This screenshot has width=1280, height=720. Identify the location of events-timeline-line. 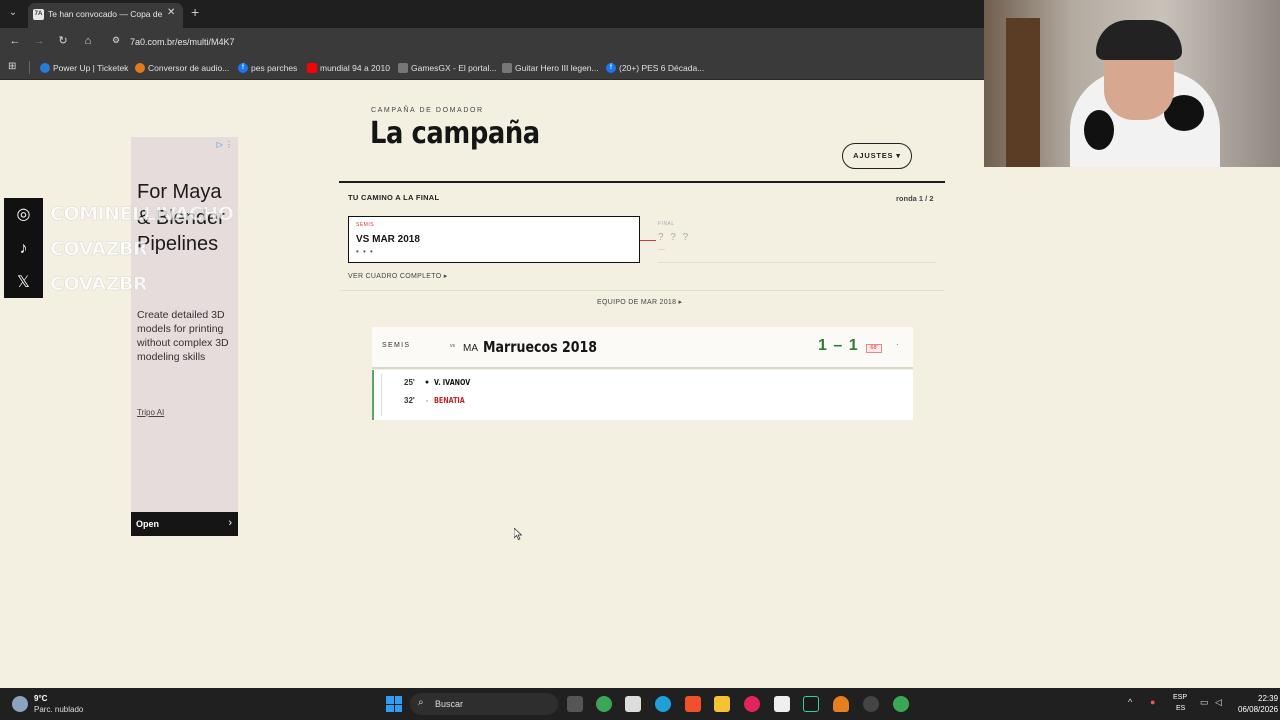
(381, 395).